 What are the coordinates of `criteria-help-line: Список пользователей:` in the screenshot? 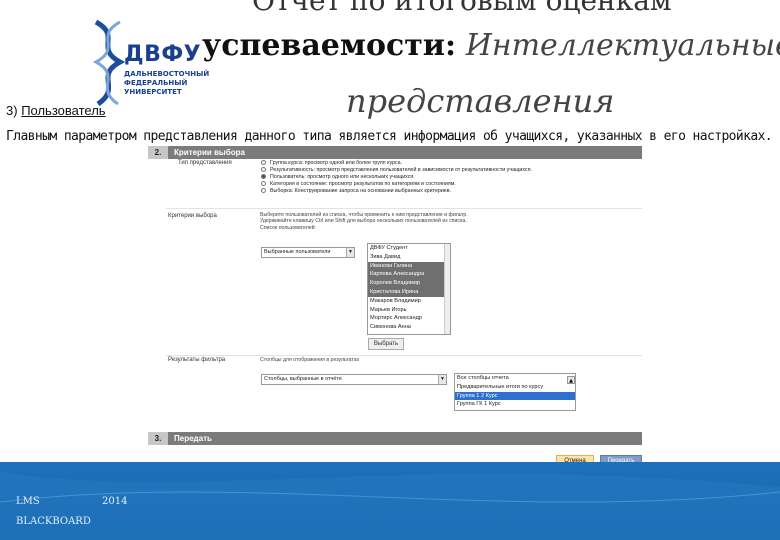 It's located at (288, 227).